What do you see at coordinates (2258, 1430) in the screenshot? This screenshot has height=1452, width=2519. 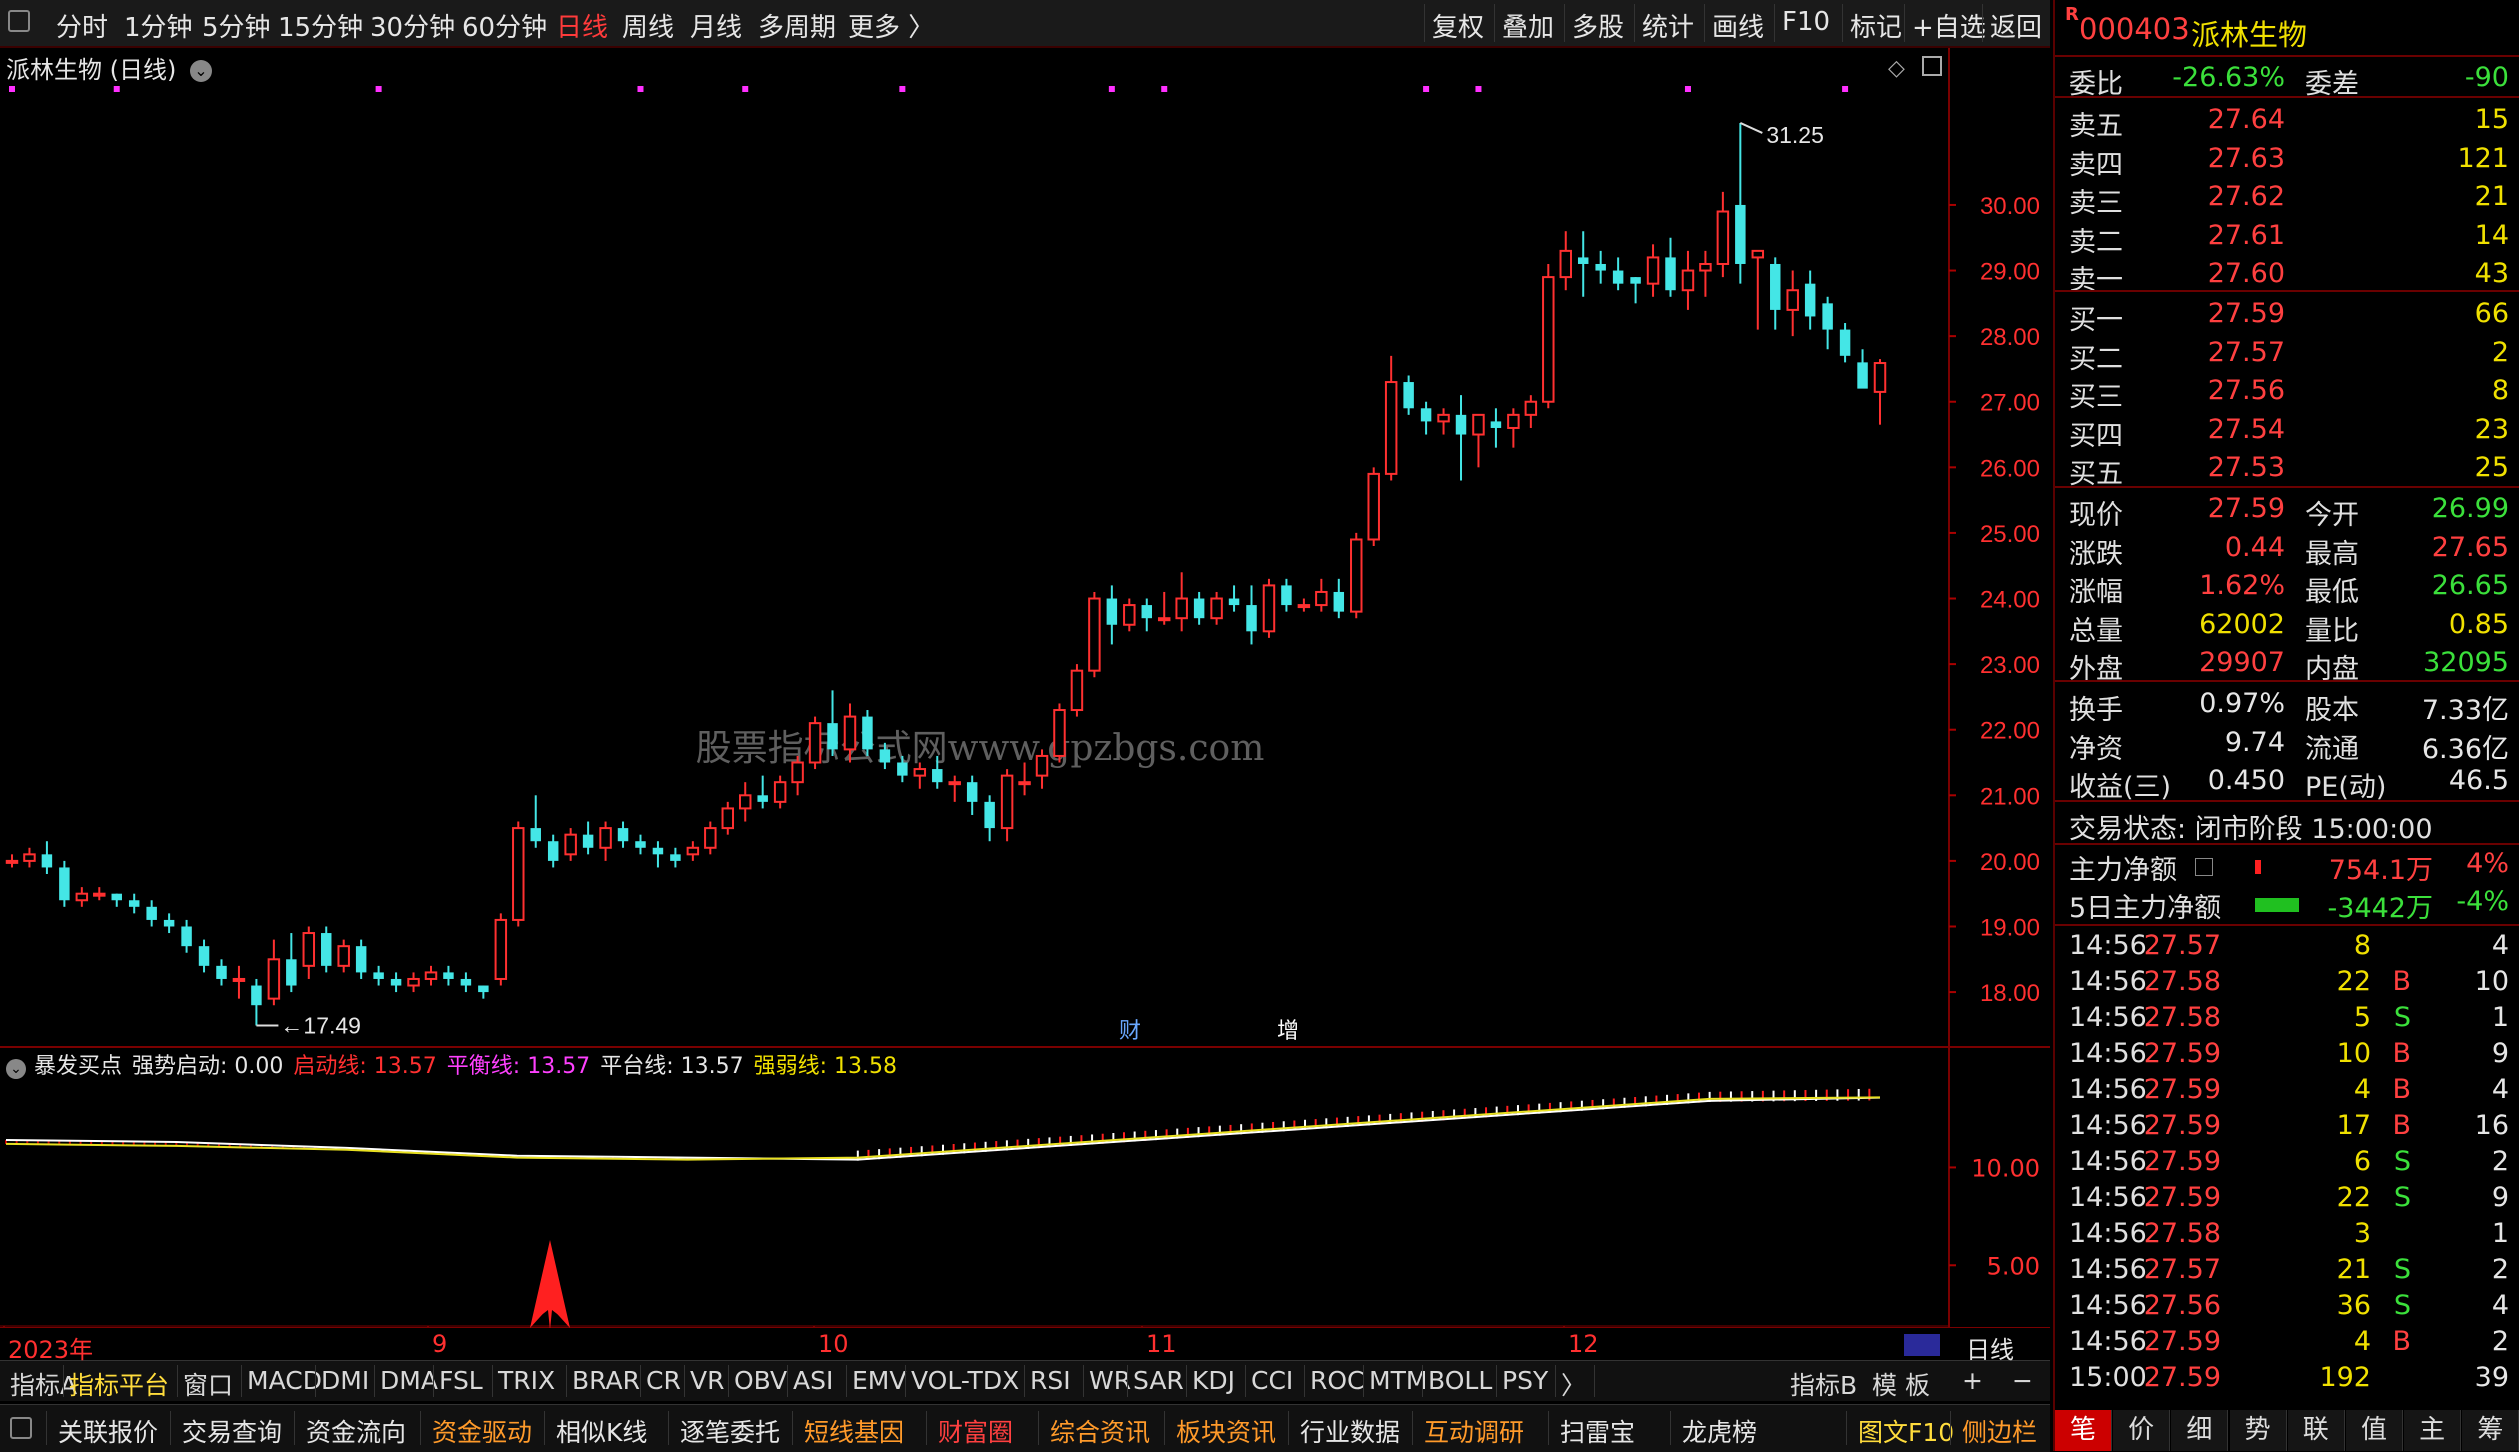 I see `panel-tab-3: 势` at bounding box center [2258, 1430].